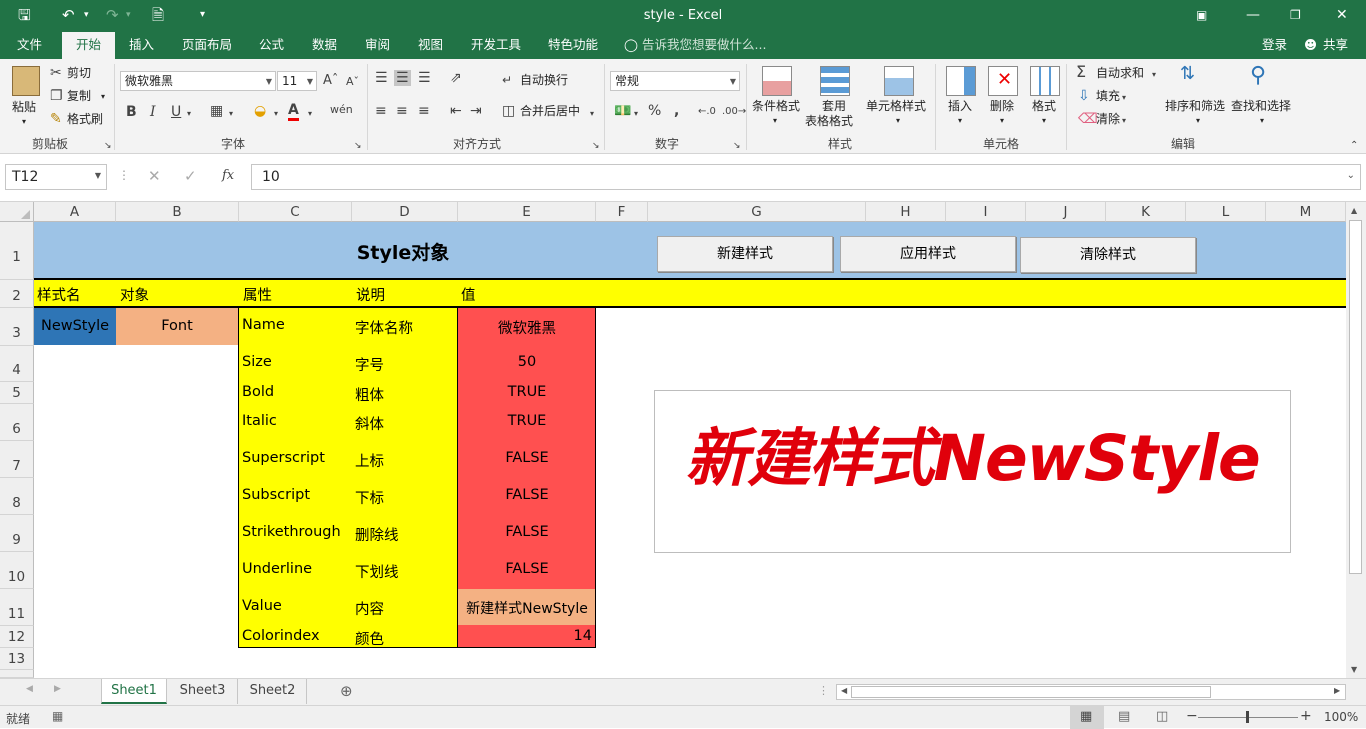 This screenshot has height=729, width=1366. I want to click on redo-dropdown-icon: ▾, so click(128, 15).